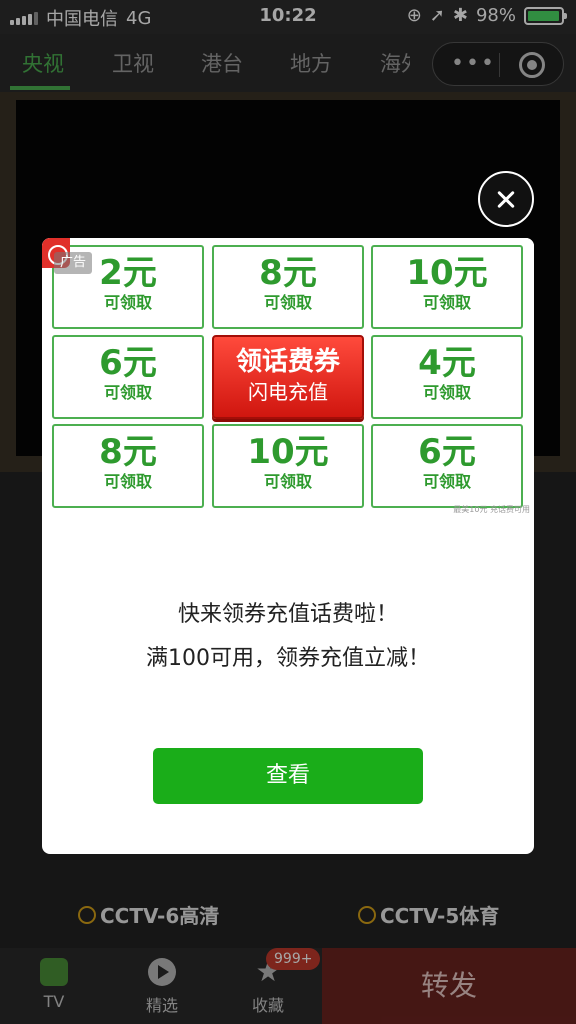 The width and height of the screenshot is (576, 1024). What do you see at coordinates (506, 199) in the screenshot?
I see `close-icon` at bounding box center [506, 199].